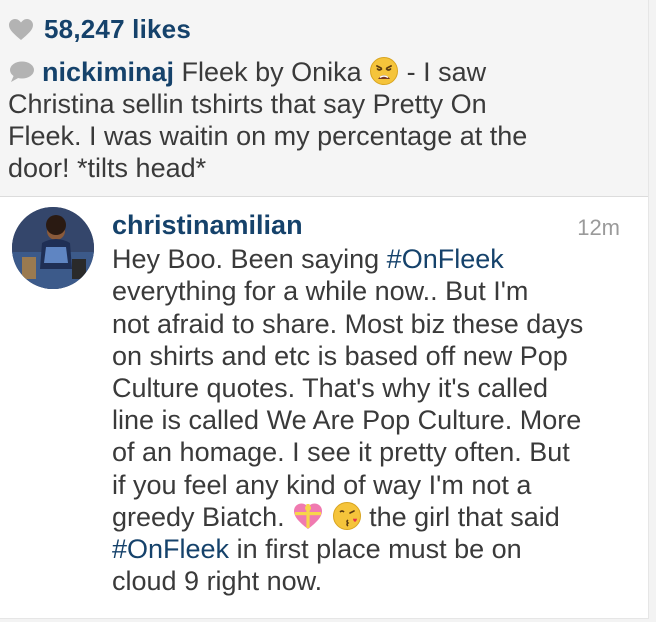 The height and width of the screenshot is (622, 656). Describe the element at coordinates (341, 452) in the screenshot. I see `comment-line: of an homage. I see it pretty often. But` at that location.